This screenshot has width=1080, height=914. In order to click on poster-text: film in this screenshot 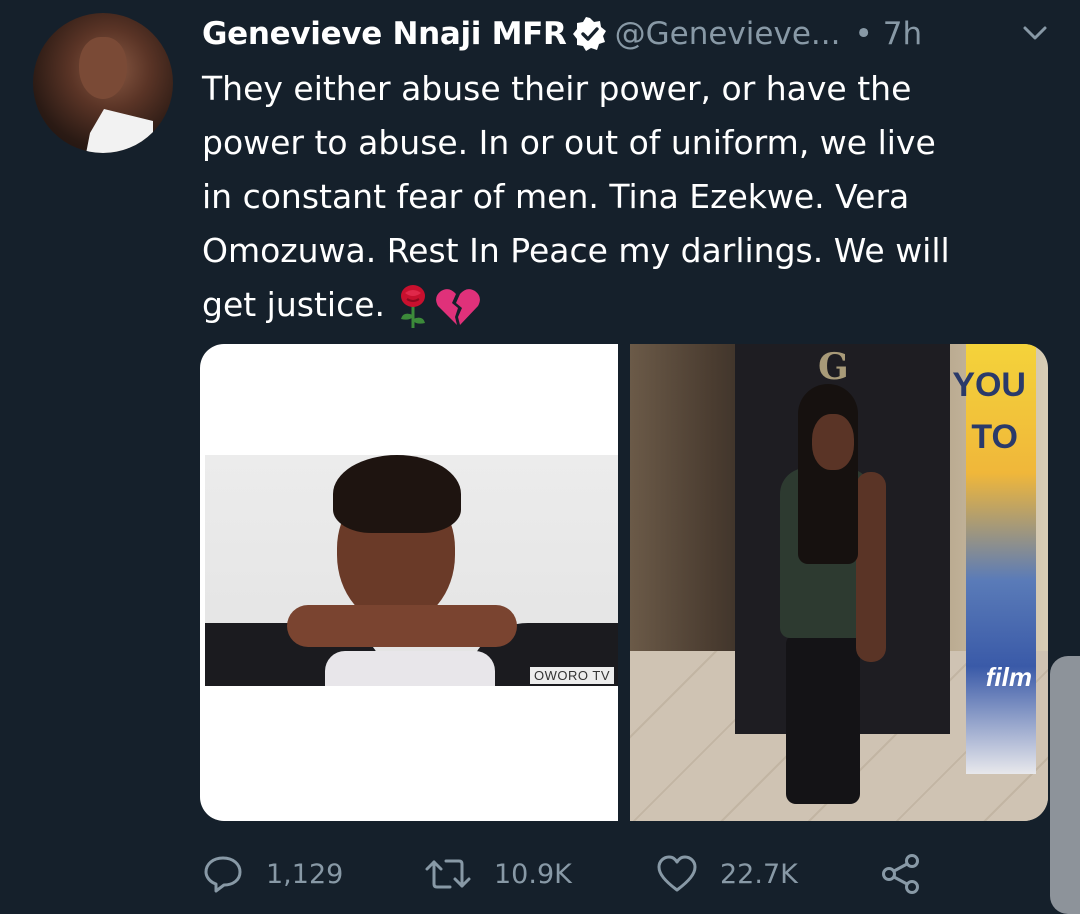, I will do `click(1008, 677)`.